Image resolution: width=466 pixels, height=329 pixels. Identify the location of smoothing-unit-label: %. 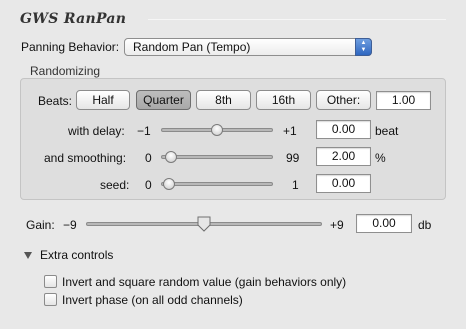
(380, 158).